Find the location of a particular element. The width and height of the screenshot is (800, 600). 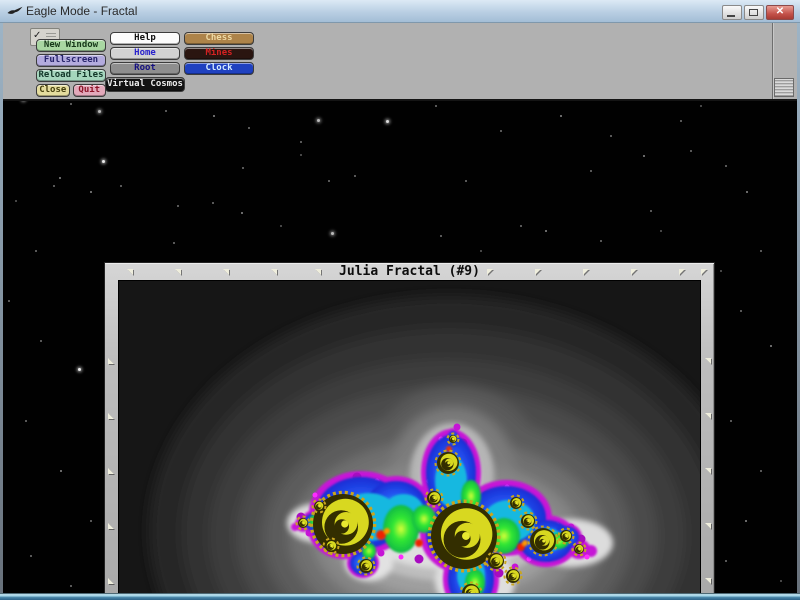

nav-button-group: Help Home Root Virtual Cosmos is located at coordinates (145, 62).